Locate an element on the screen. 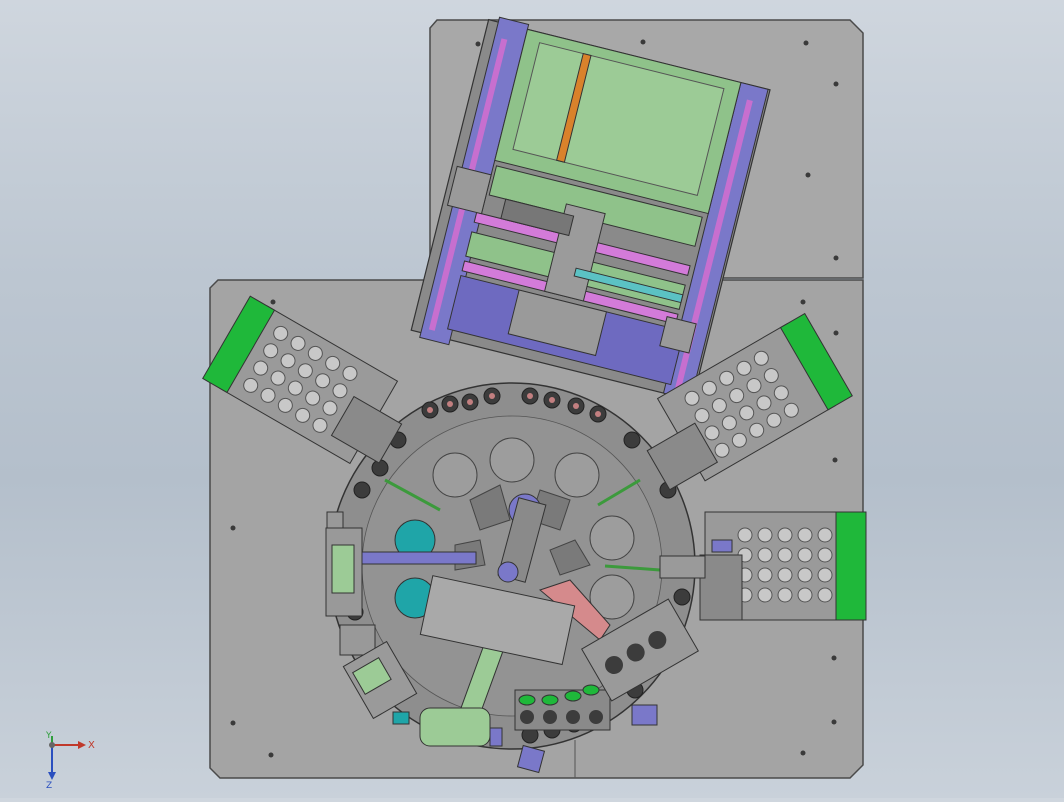 This screenshot has width=1064, height=802. z-axis-label: Z is located at coordinates (49, 785).